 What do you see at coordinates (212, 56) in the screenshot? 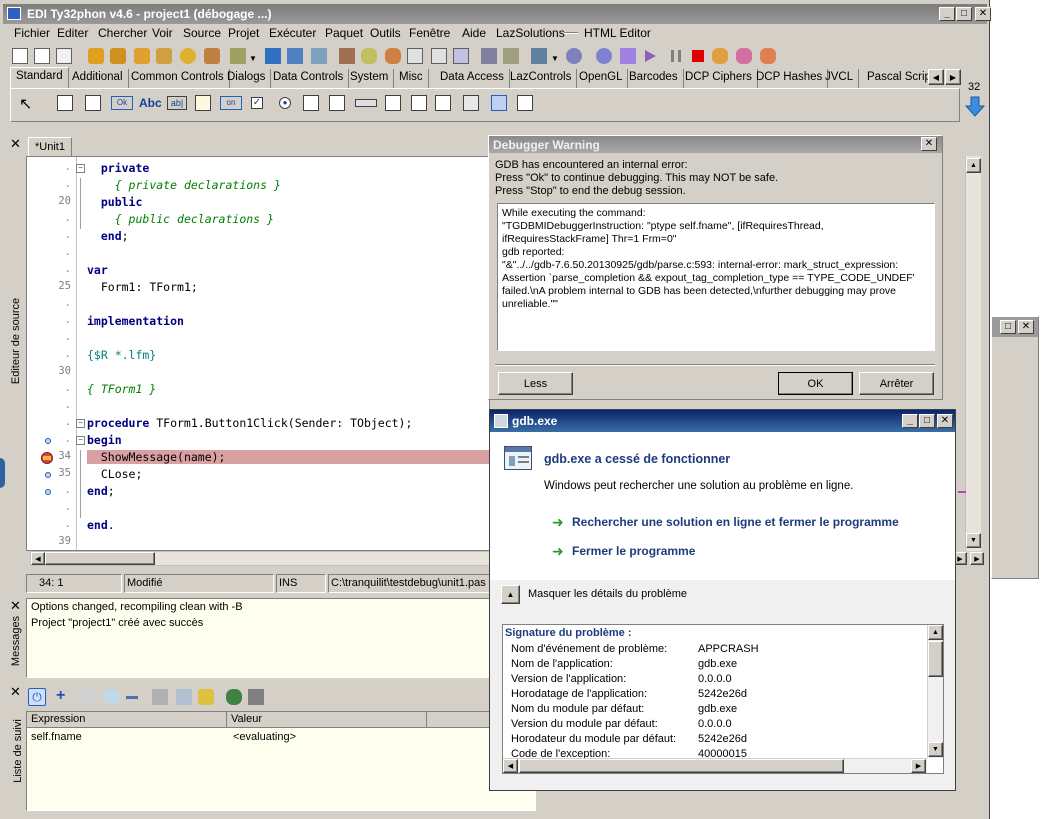
I see `package-icon` at bounding box center [212, 56].